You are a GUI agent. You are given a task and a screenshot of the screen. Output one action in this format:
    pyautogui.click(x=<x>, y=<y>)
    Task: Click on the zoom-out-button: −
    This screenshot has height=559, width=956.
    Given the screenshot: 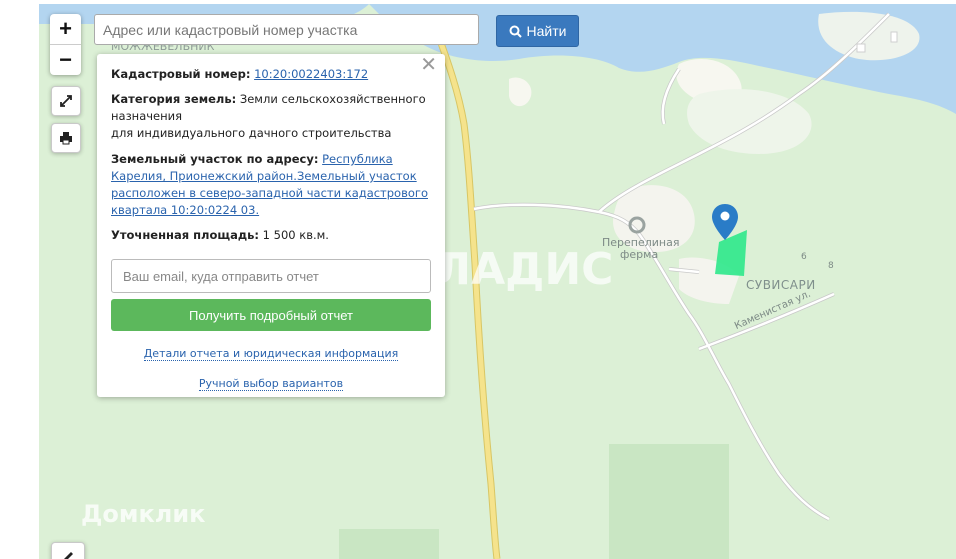 What is the action you would take?
    pyautogui.click(x=65, y=60)
    